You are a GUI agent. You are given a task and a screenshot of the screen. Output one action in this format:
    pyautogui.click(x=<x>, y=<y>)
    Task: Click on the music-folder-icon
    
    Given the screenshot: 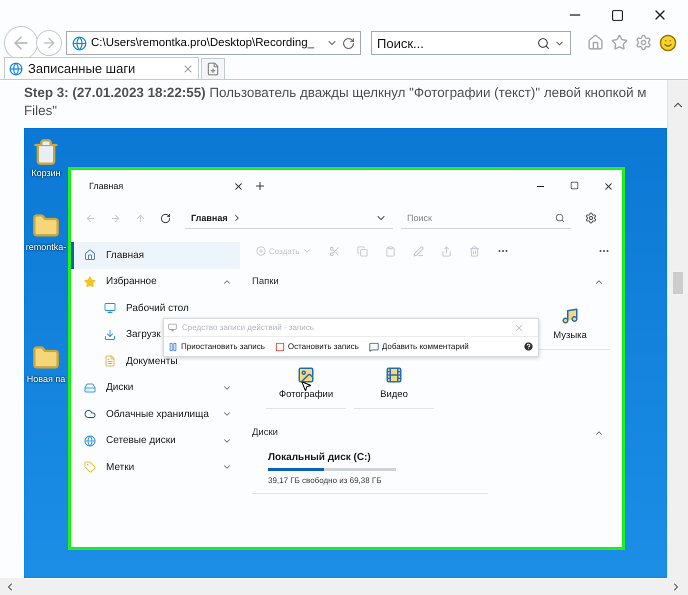 What is the action you would take?
    pyautogui.click(x=570, y=316)
    